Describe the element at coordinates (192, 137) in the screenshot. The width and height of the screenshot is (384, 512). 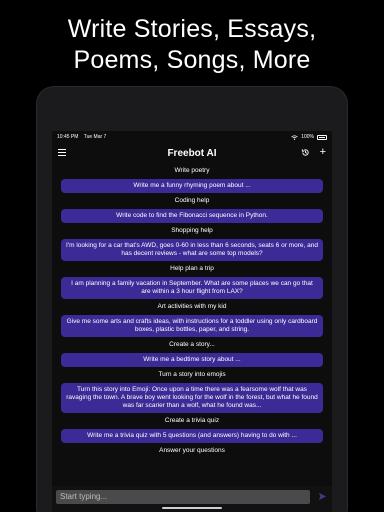
I see `status-bar: 10:45 PM Tue Mar 7 100%` at that location.